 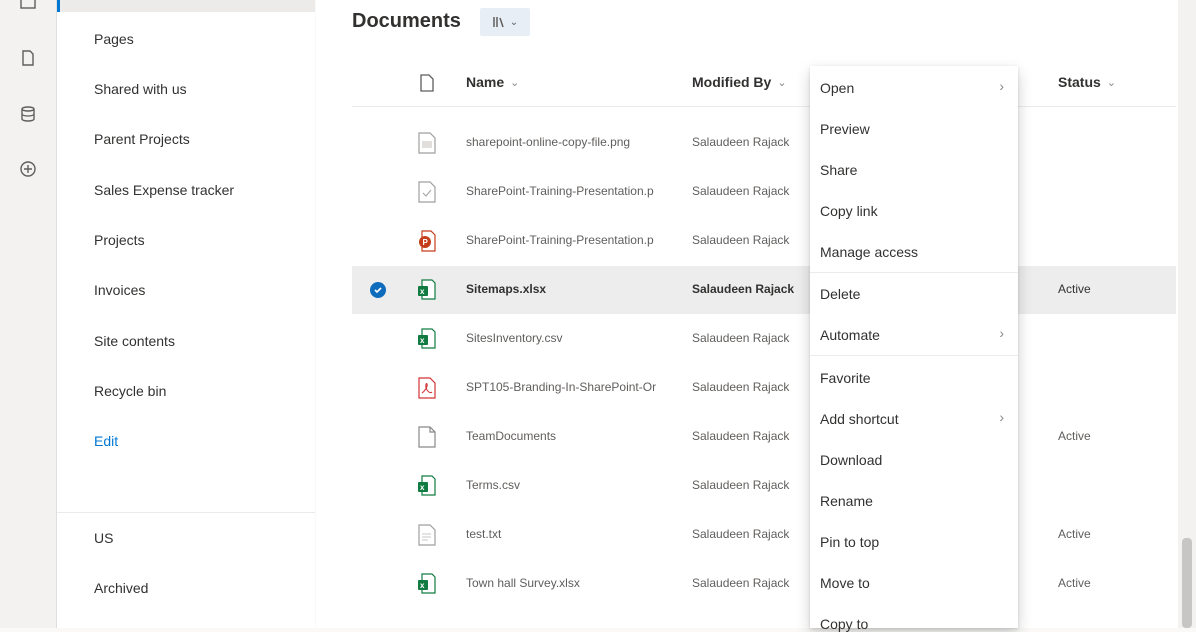 I want to click on file-type-column-header, so click(x=427, y=83).